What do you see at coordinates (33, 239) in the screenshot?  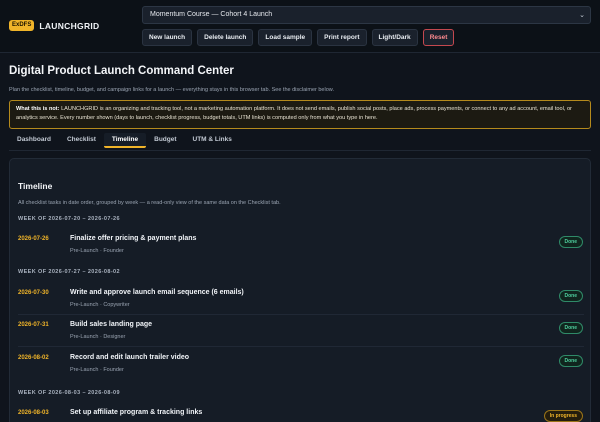 I see `task-date: 2026-07-26` at bounding box center [33, 239].